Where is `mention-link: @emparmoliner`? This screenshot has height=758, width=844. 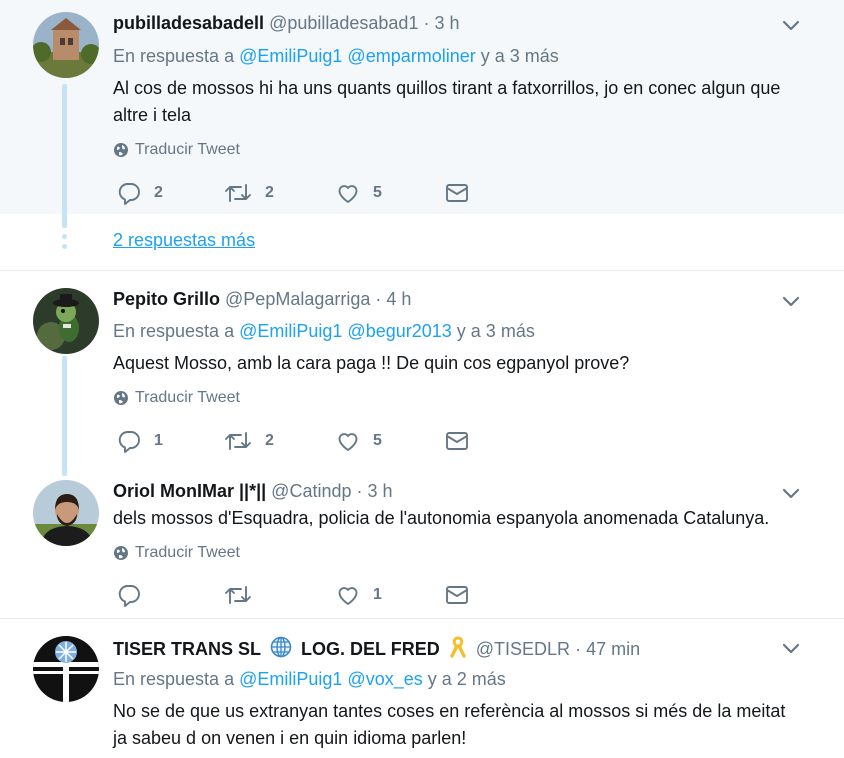 mention-link: @emparmoliner is located at coordinates (411, 56).